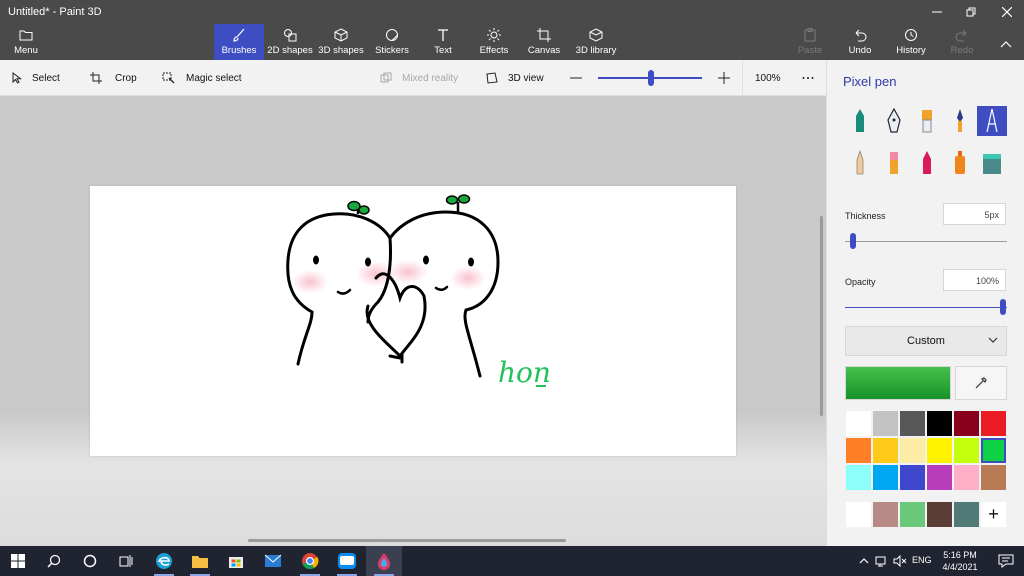 The image size is (1024, 576). What do you see at coordinates (596, 42) in the screenshot?
I see `tab-3d-library: 3D library` at bounding box center [596, 42].